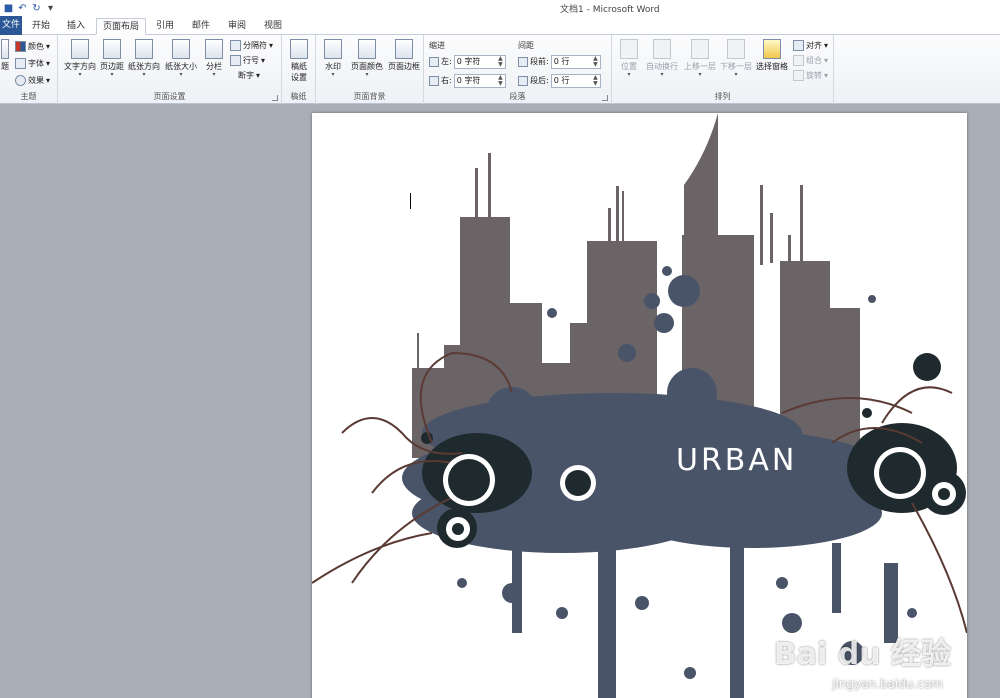 This screenshot has height=698, width=1000. I want to click on group-draft-paper: 稿纸 设置 稿纸, so click(299, 69).